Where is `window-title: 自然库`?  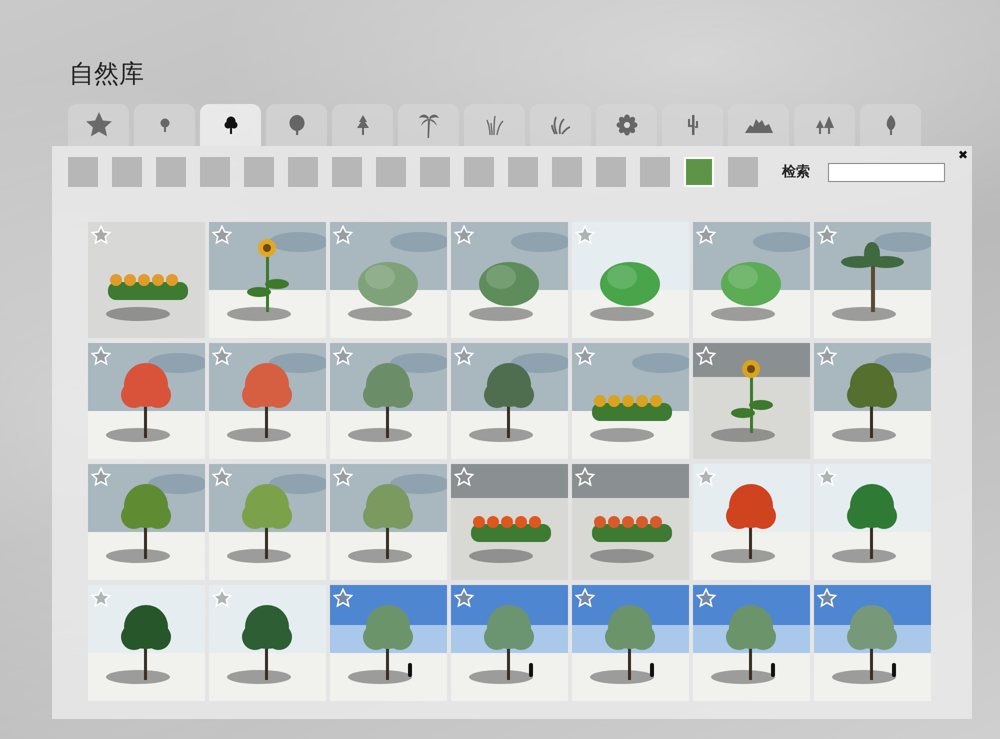 window-title: 自然库 is located at coordinates (107, 74).